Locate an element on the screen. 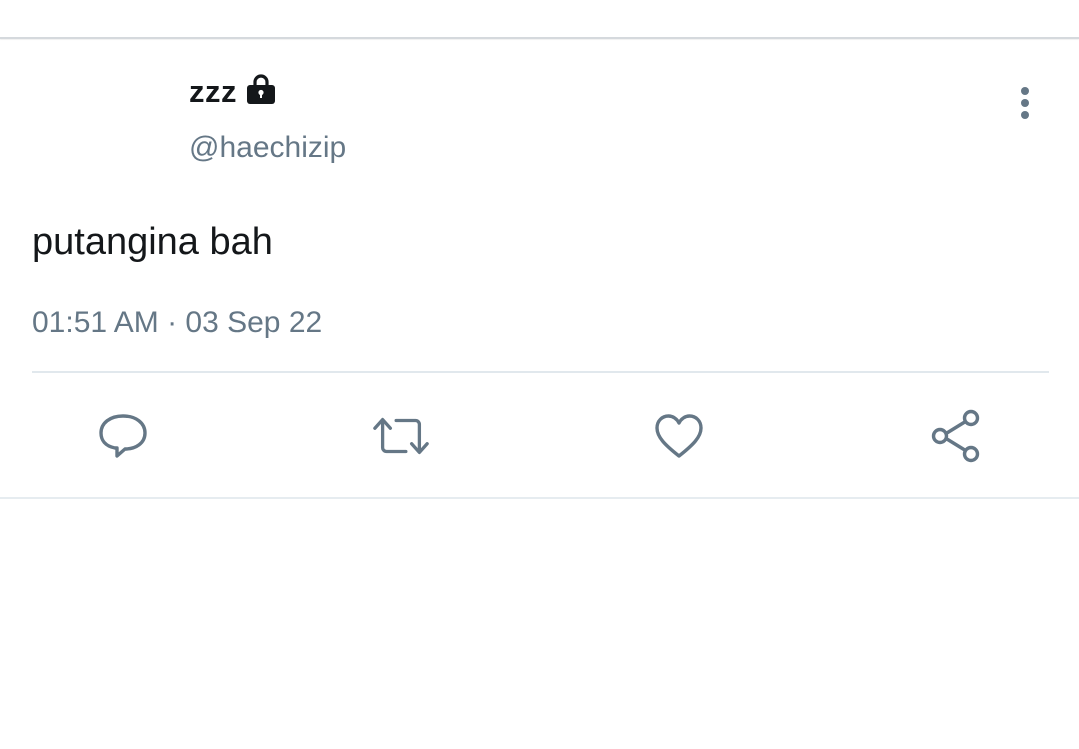  top-divider is located at coordinates (539, 38).